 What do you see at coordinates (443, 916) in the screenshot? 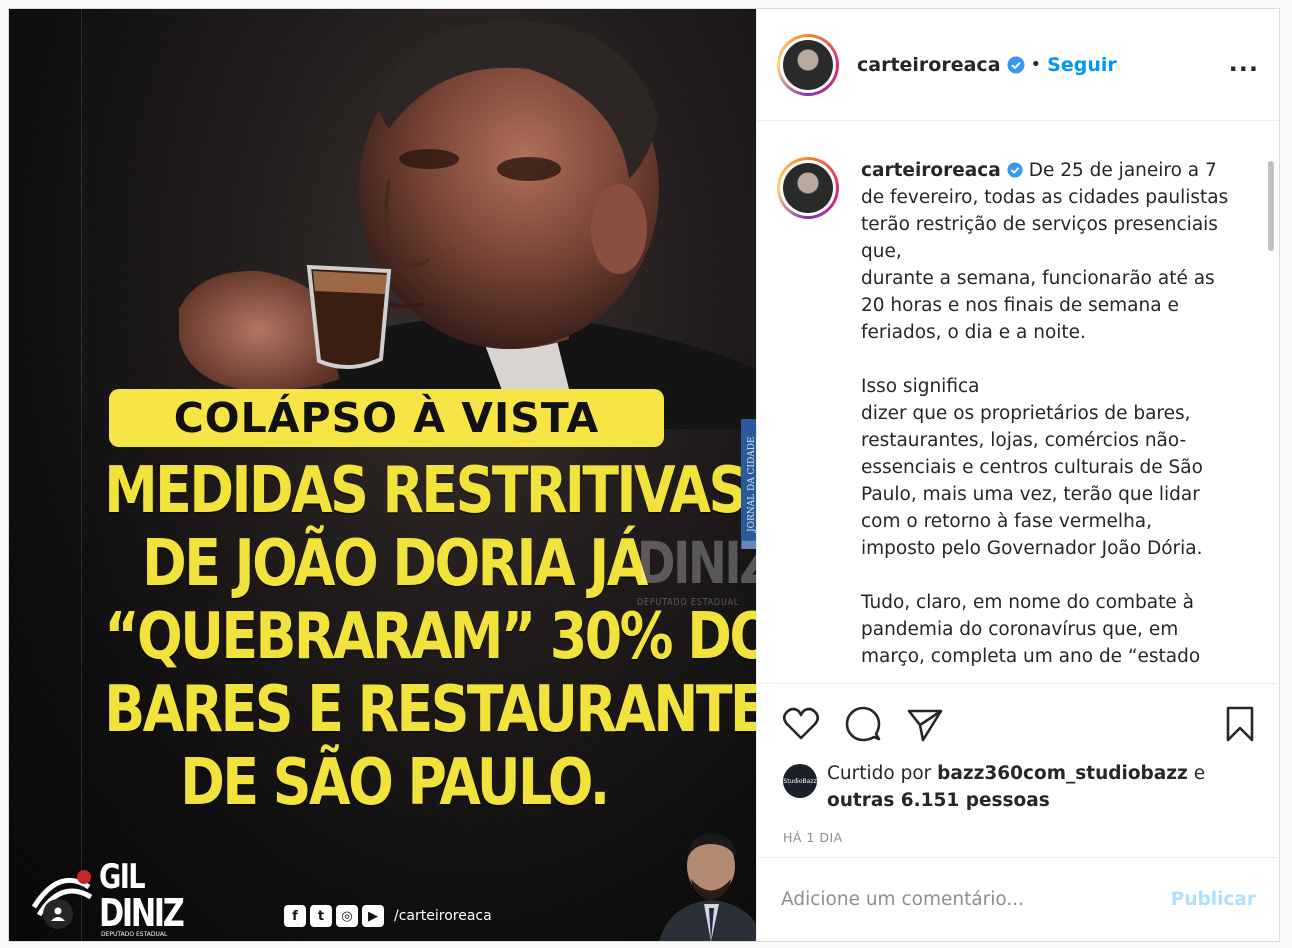
I see `social-handle: /carteiroreaca` at bounding box center [443, 916].